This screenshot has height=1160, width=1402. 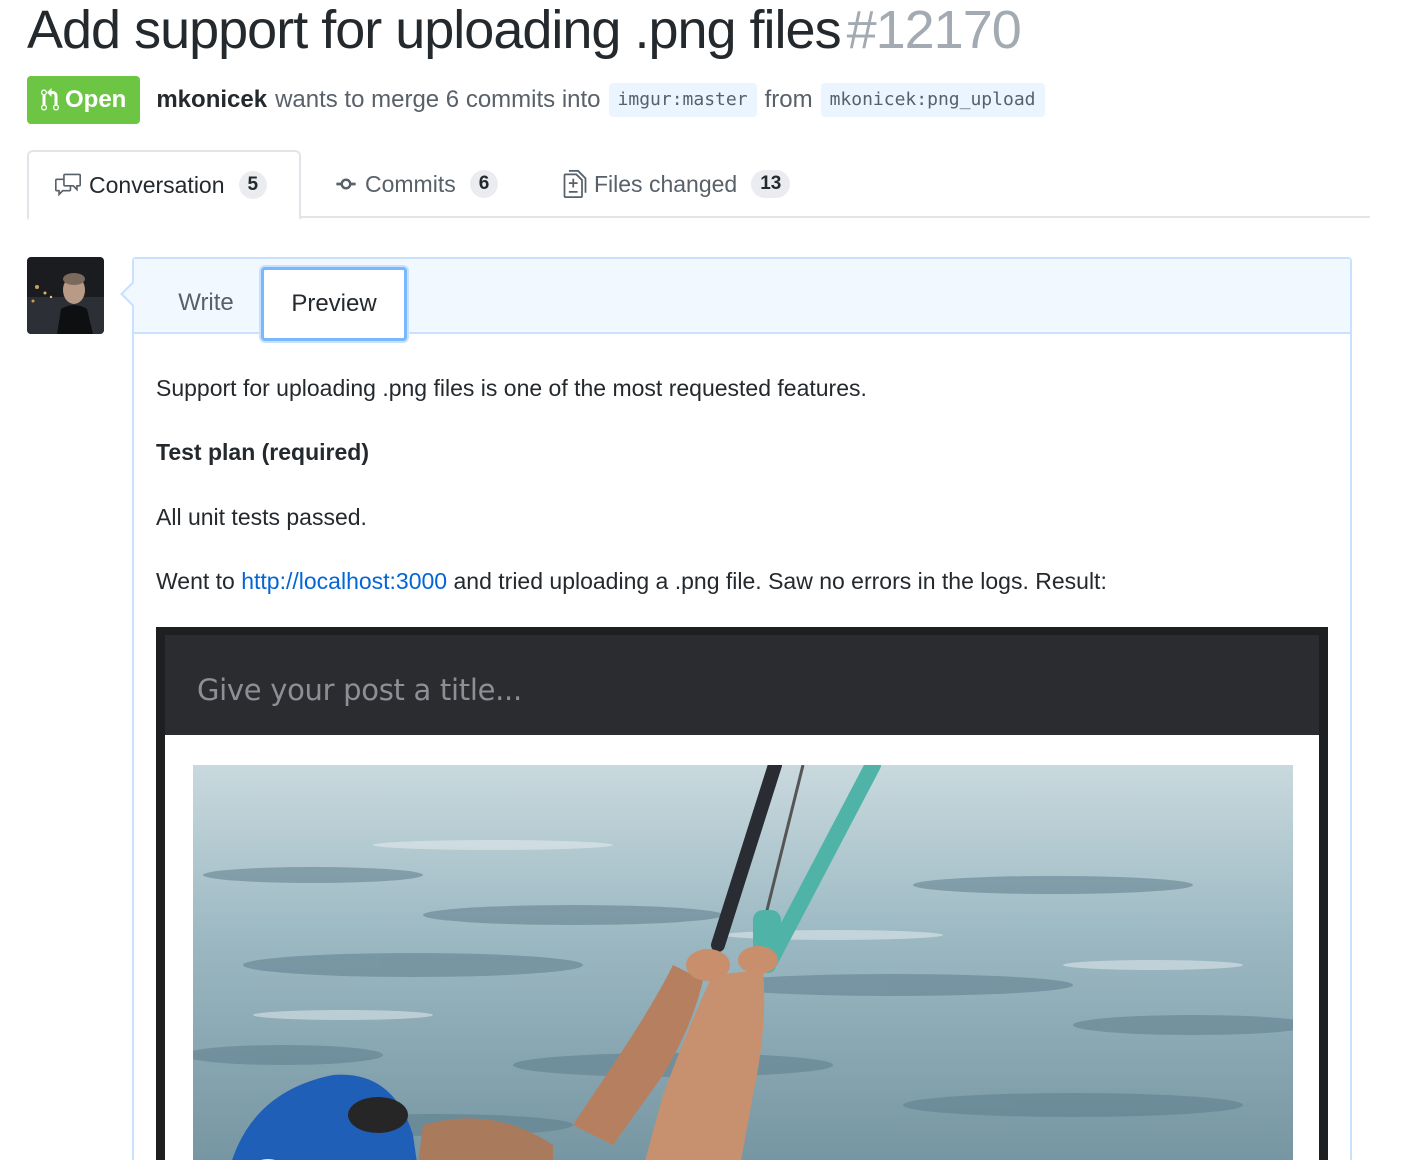 I want to click on comment-caret-inner, so click(x=128, y=294).